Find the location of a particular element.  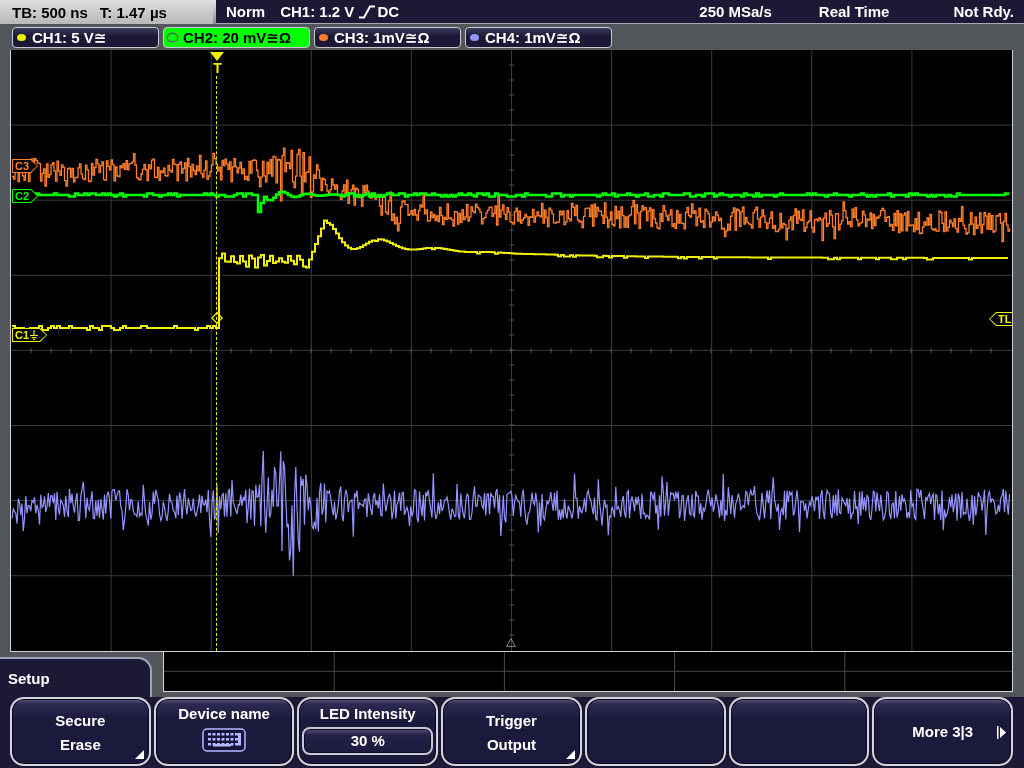

channel-marker: C1 is located at coordinates (30, 335).